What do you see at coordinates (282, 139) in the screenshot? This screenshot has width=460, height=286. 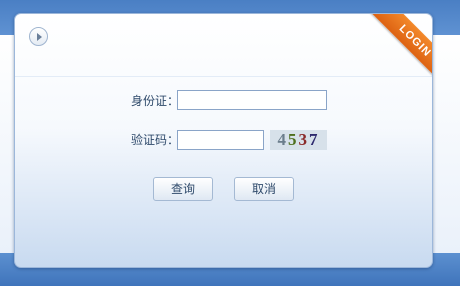 I see `captcha-digit: 4` at bounding box center [282, 139].